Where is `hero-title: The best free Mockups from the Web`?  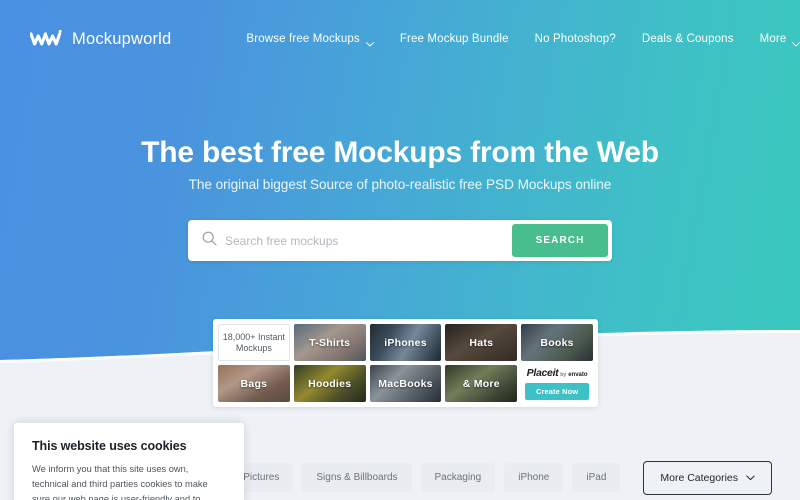
hero-title: The best free Mockups from the Web is located at coordinates (400, 152).